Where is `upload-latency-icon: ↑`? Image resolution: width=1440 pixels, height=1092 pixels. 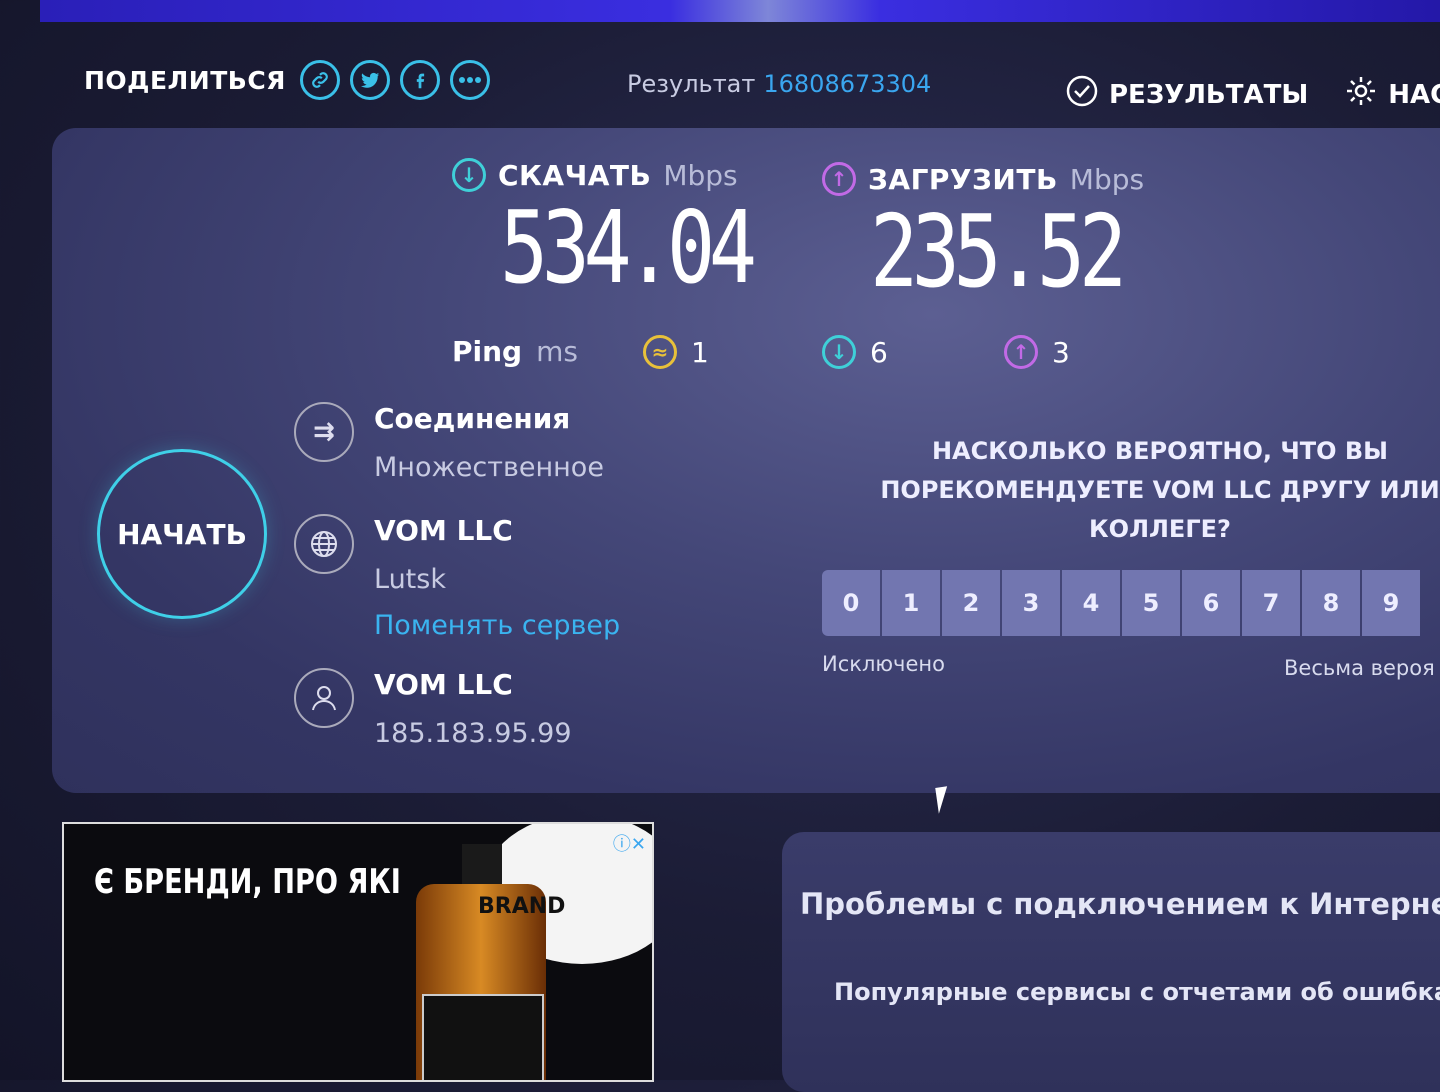 upload-latency-icon: ↑ is located at coordinates (1021, 352).